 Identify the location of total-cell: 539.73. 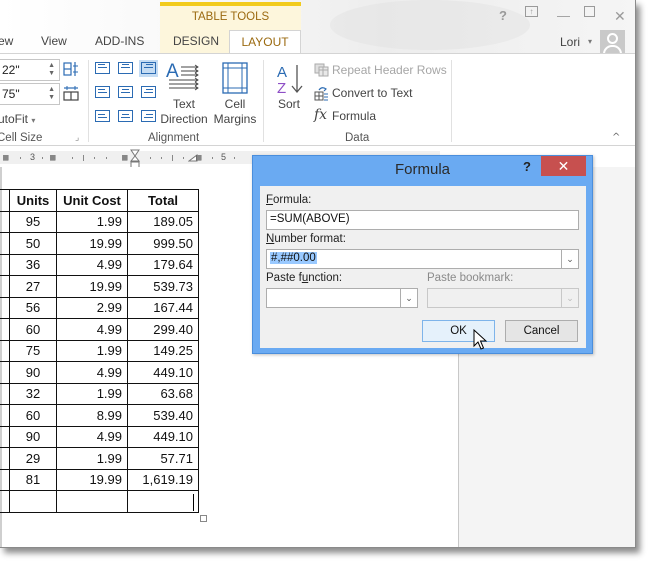
(163, 286).